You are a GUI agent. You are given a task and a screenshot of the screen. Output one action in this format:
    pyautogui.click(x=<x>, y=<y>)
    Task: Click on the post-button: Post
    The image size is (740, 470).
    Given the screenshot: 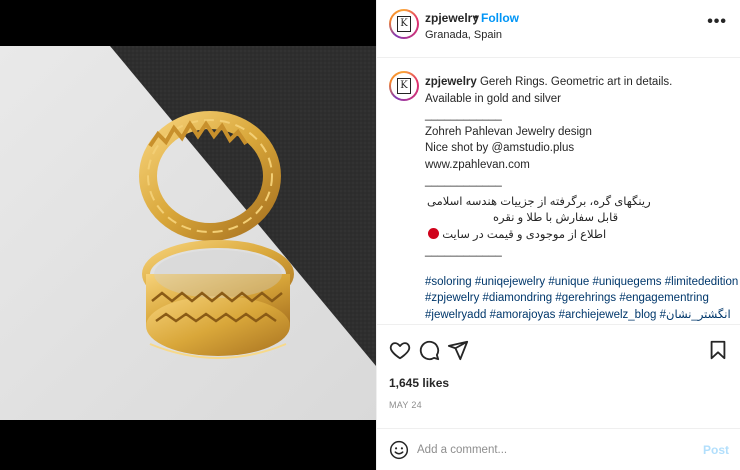 What is the action you would take?
    pyautogui.click(x=716, y=450)
    